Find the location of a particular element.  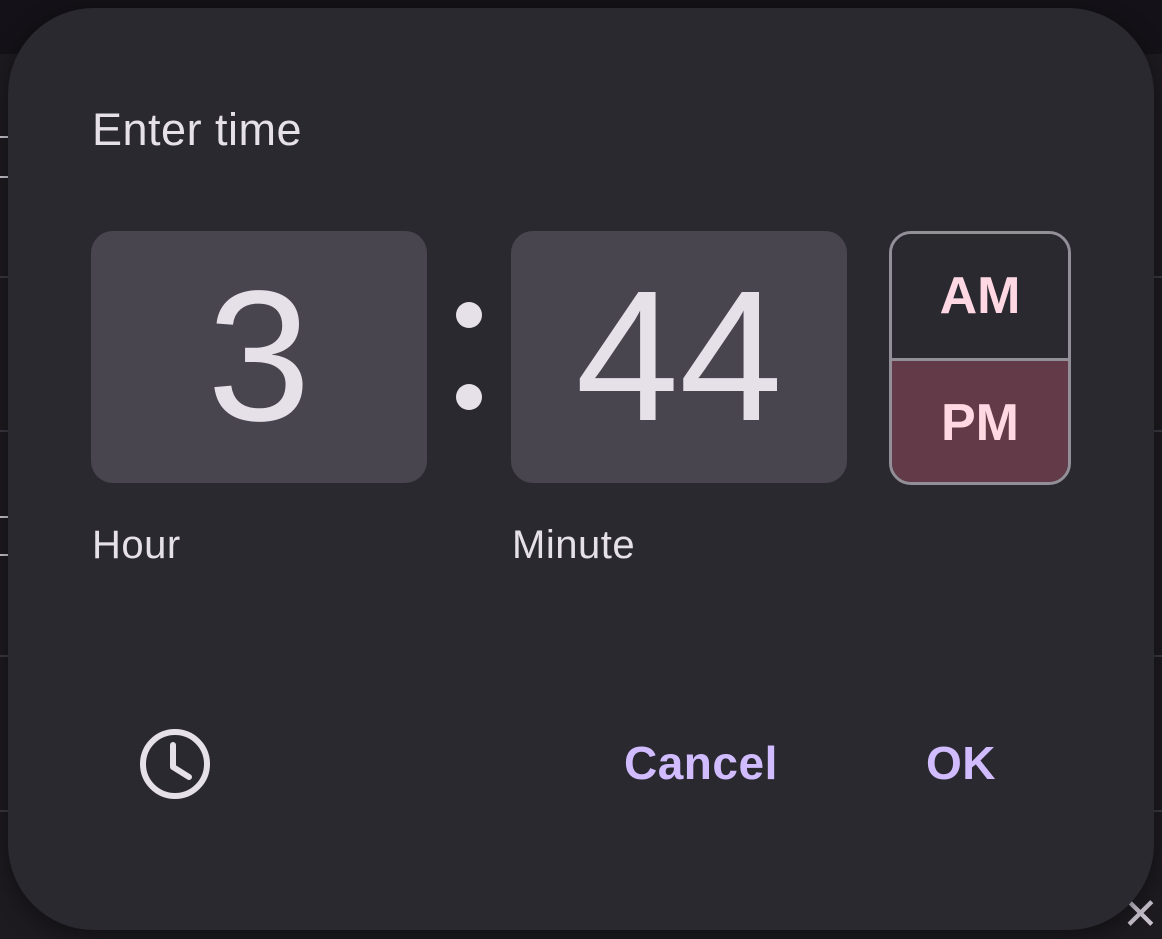

am-pm-selector: AM PM is located at coordinates (980, 358).